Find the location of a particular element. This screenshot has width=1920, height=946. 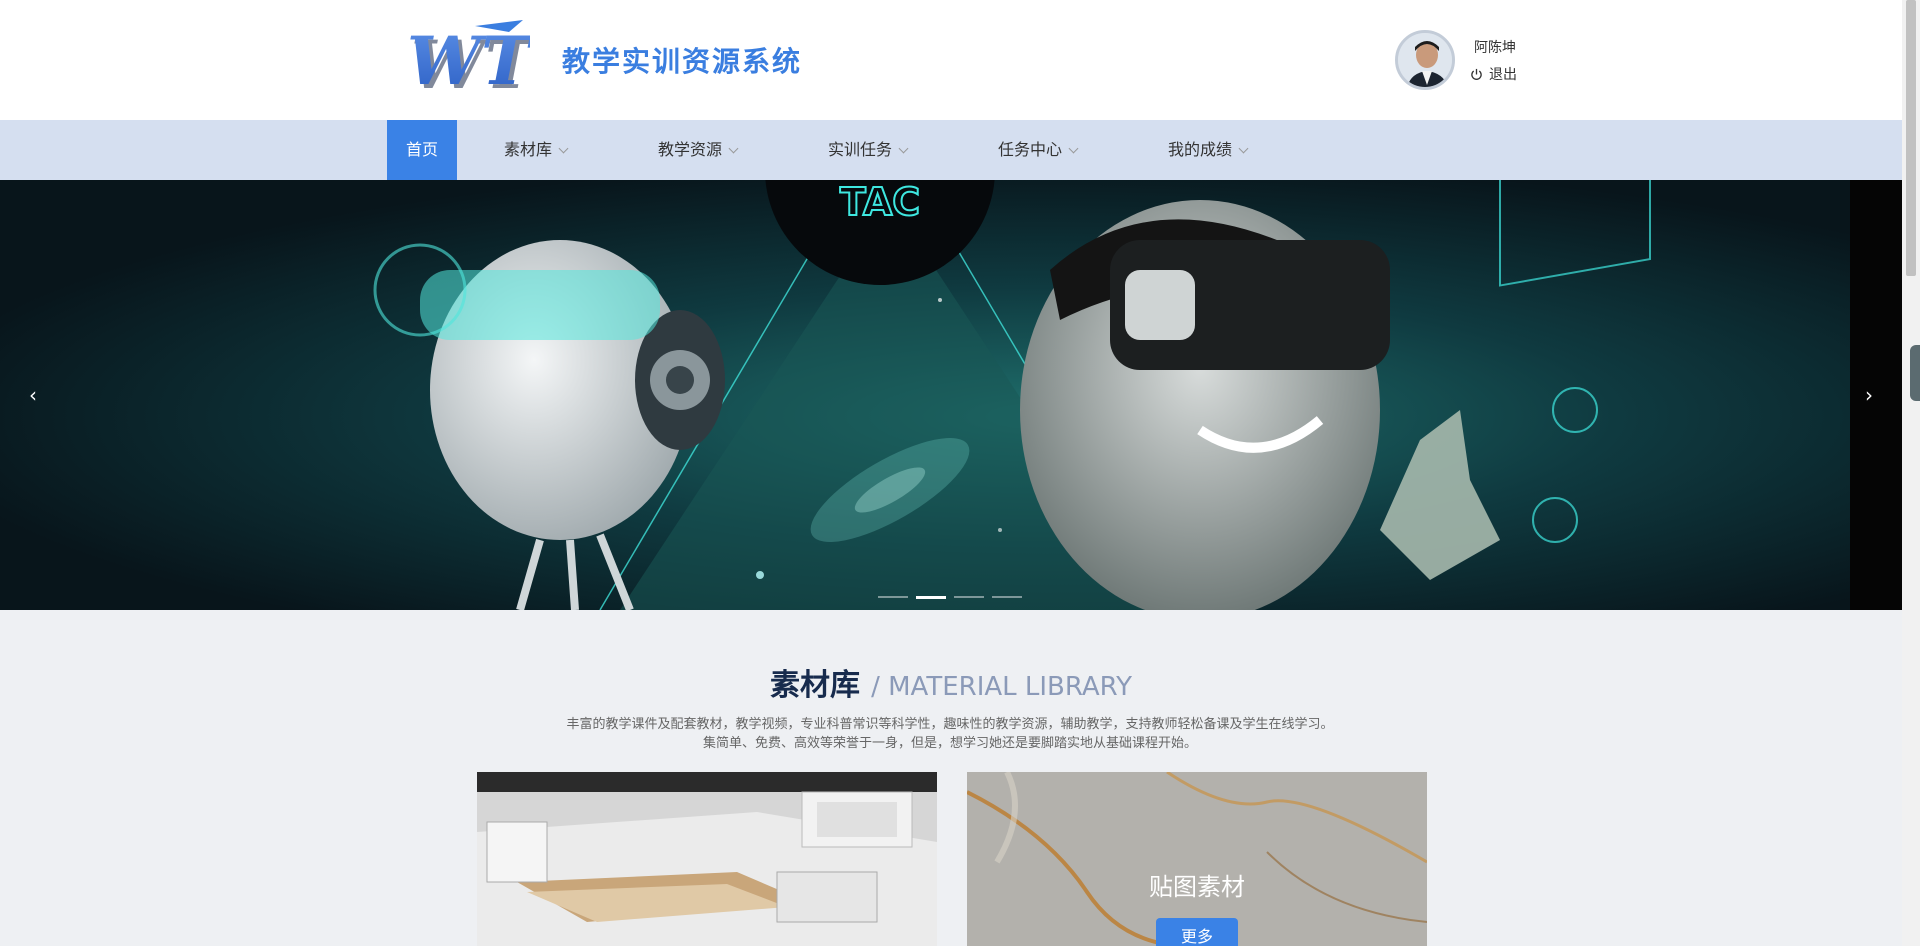

chevron-right-icon: › is located at coordinates (1869, 395).